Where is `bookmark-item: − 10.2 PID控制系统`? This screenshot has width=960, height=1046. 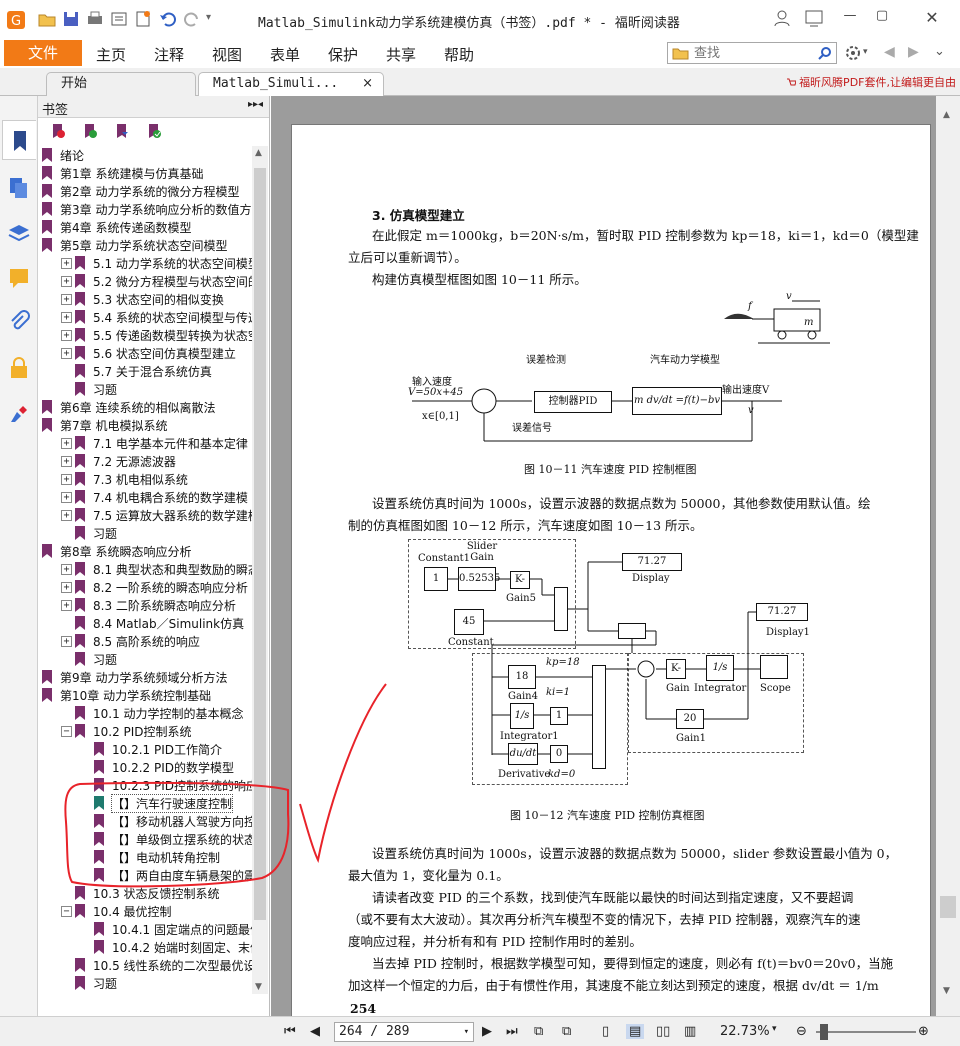
bookmark-item: − 10.2 PID控制系统 is located at coordinates (145, 731).